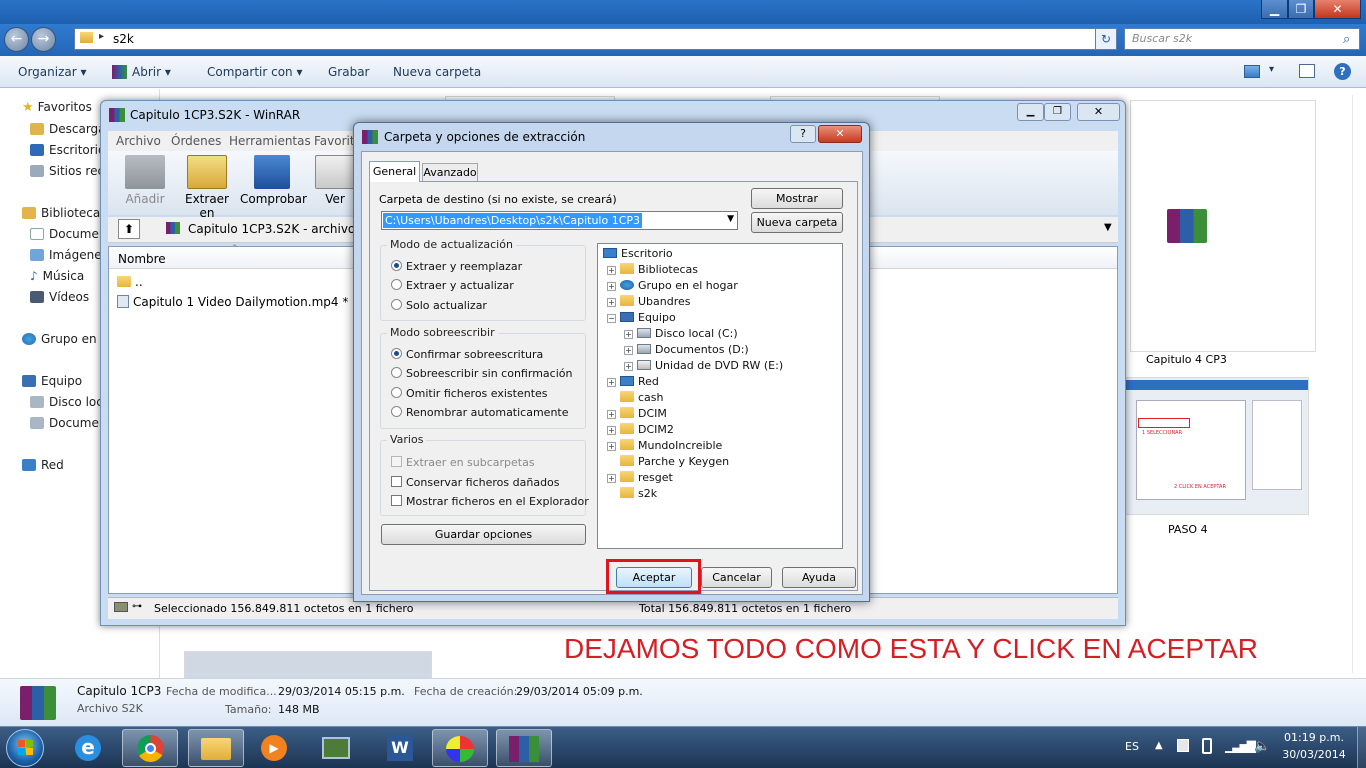  Describe the element at coordinates (460, 748) in the screenshot. I see `taskbar-paint` at that location.